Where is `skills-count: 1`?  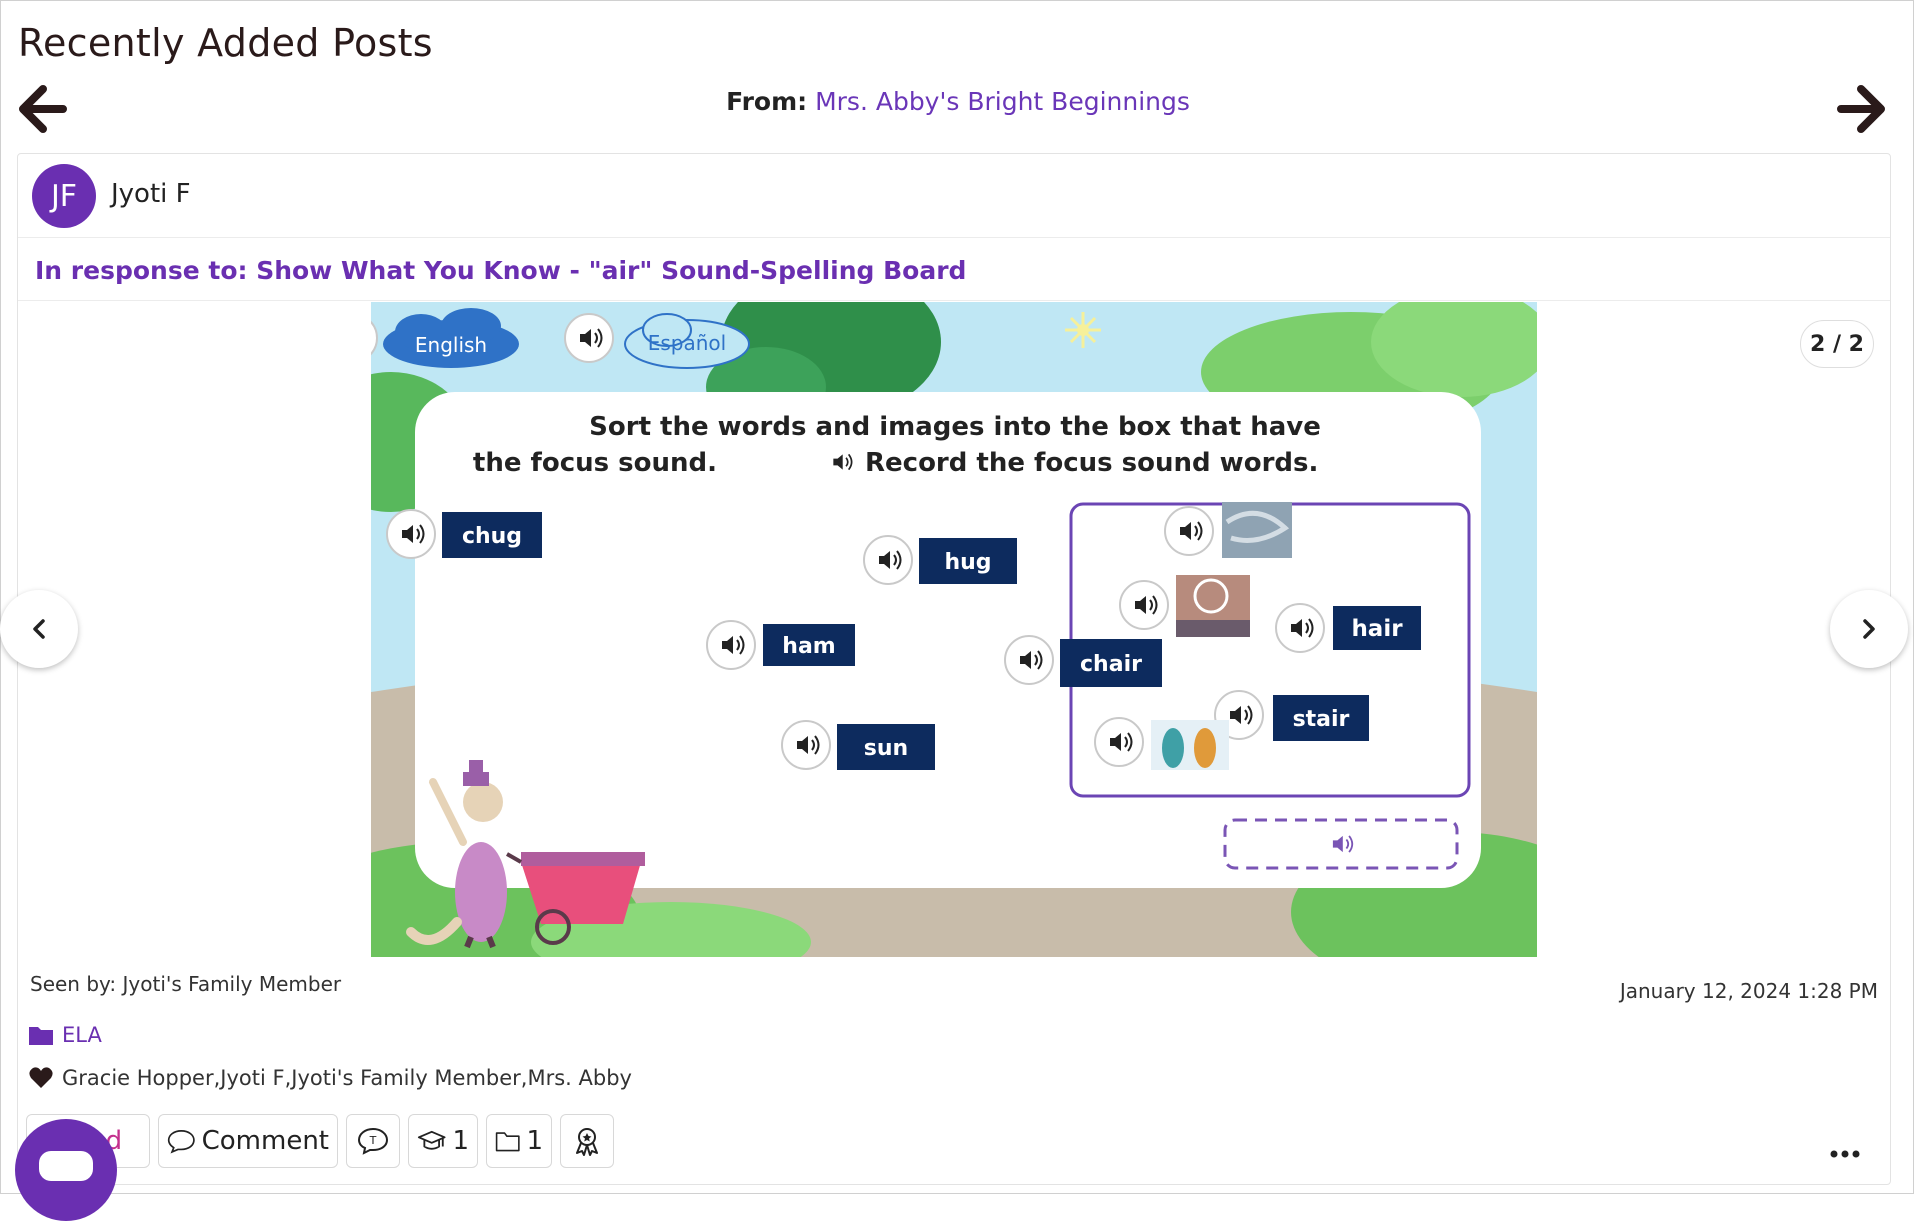 skills-count: 1 is located at coordinates (460, 1141).